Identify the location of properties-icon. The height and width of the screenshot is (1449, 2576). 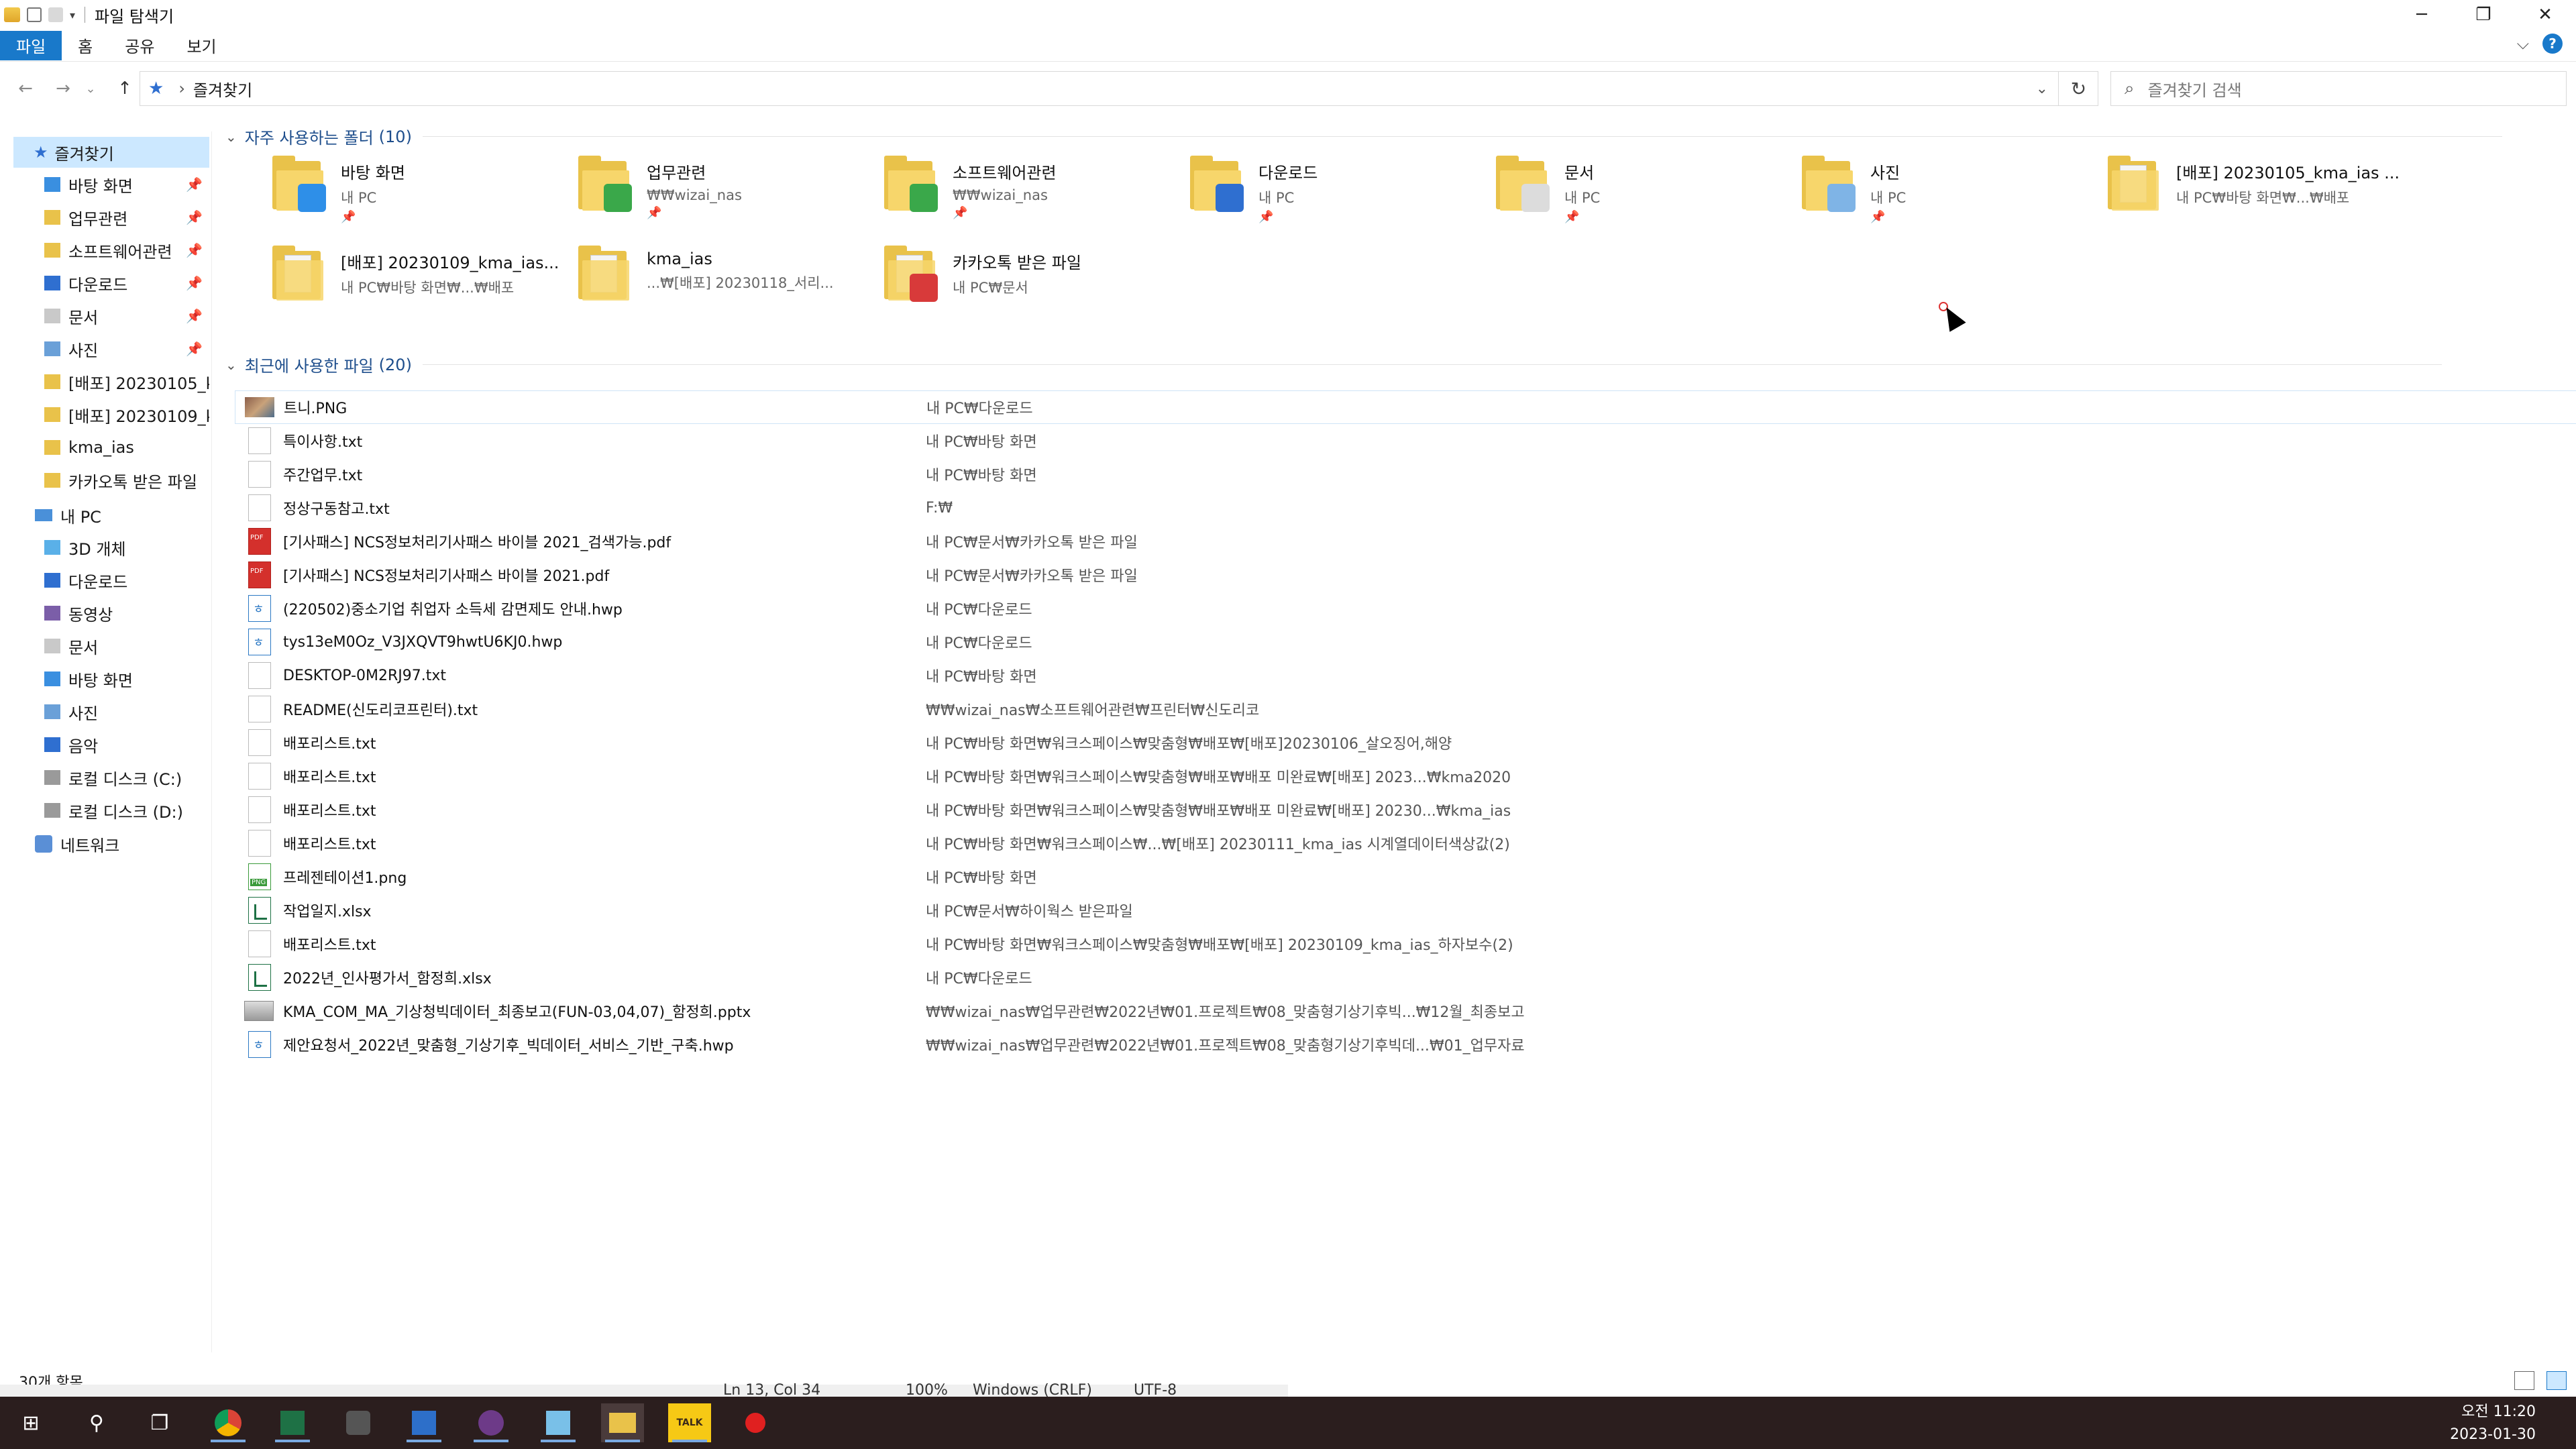
(34, 14).